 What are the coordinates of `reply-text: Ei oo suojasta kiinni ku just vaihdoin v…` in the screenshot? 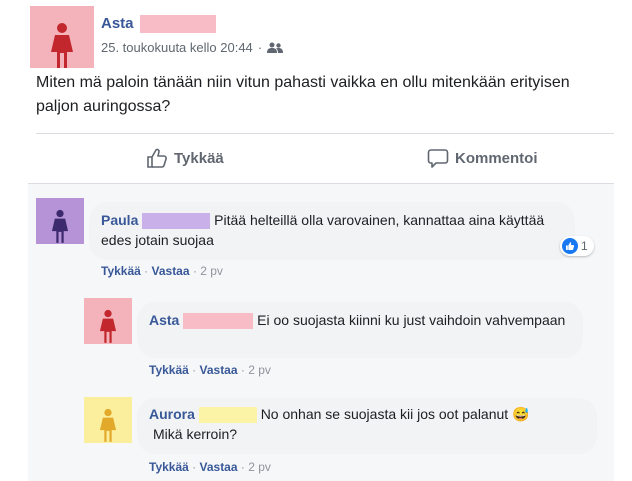 It's located at (411, 320).